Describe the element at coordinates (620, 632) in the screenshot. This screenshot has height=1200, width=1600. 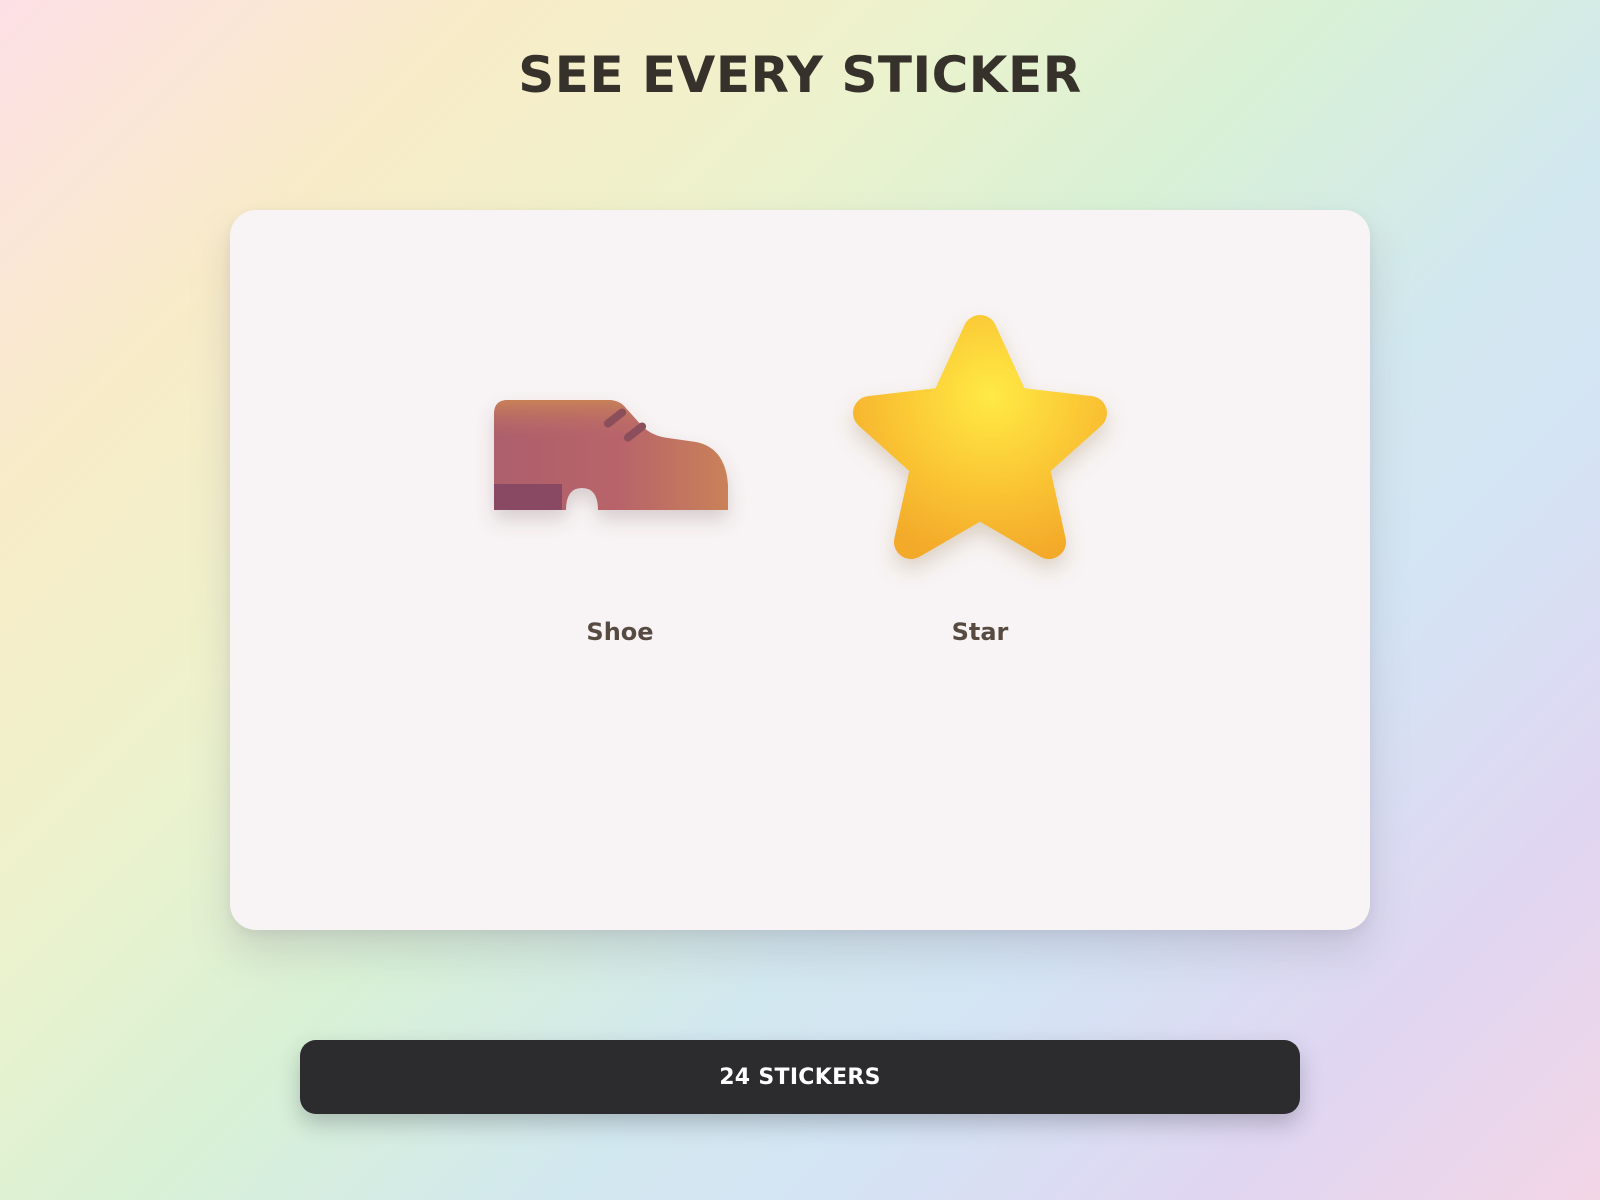
I see `sticker-label-shoe: Shoe` at that location.